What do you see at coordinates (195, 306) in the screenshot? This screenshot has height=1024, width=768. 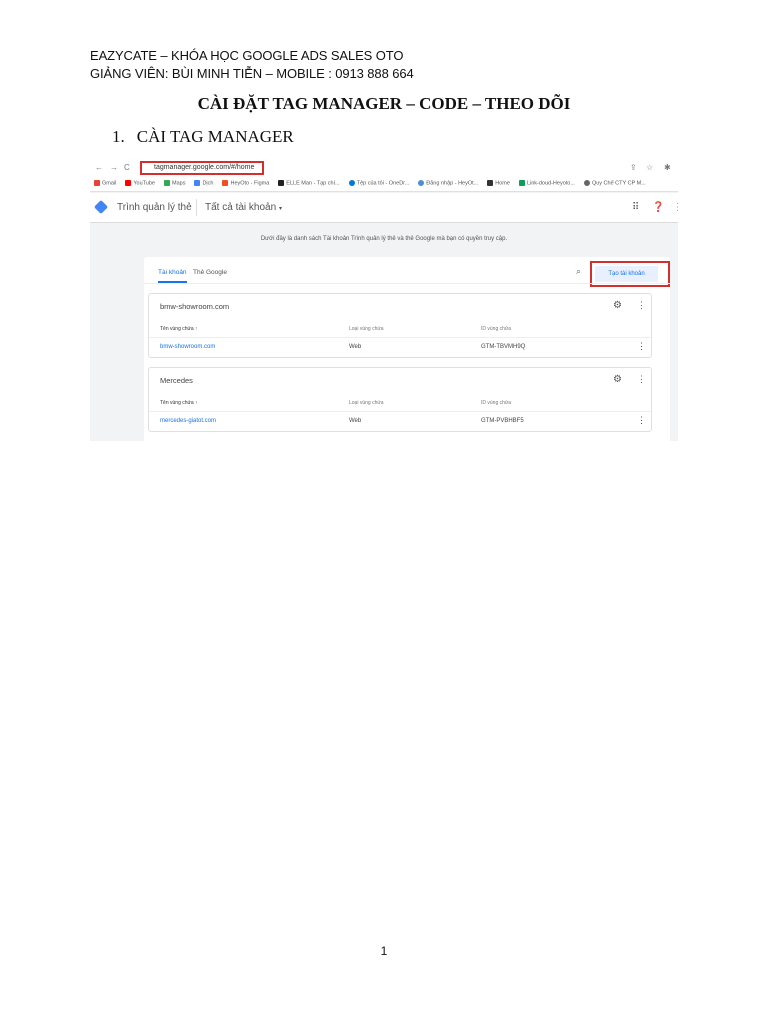 I see `account-name: bmw-showroom.com` at bounding box center [195, 306].